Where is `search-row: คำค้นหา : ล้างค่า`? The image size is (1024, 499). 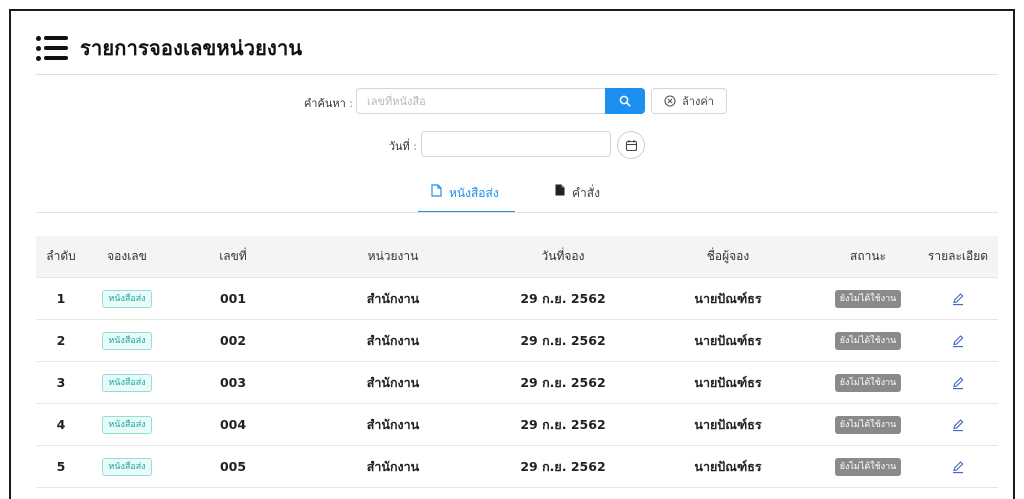
search-row: คำค้นหา : ล้างค่า is located at coordinates (512, 102).